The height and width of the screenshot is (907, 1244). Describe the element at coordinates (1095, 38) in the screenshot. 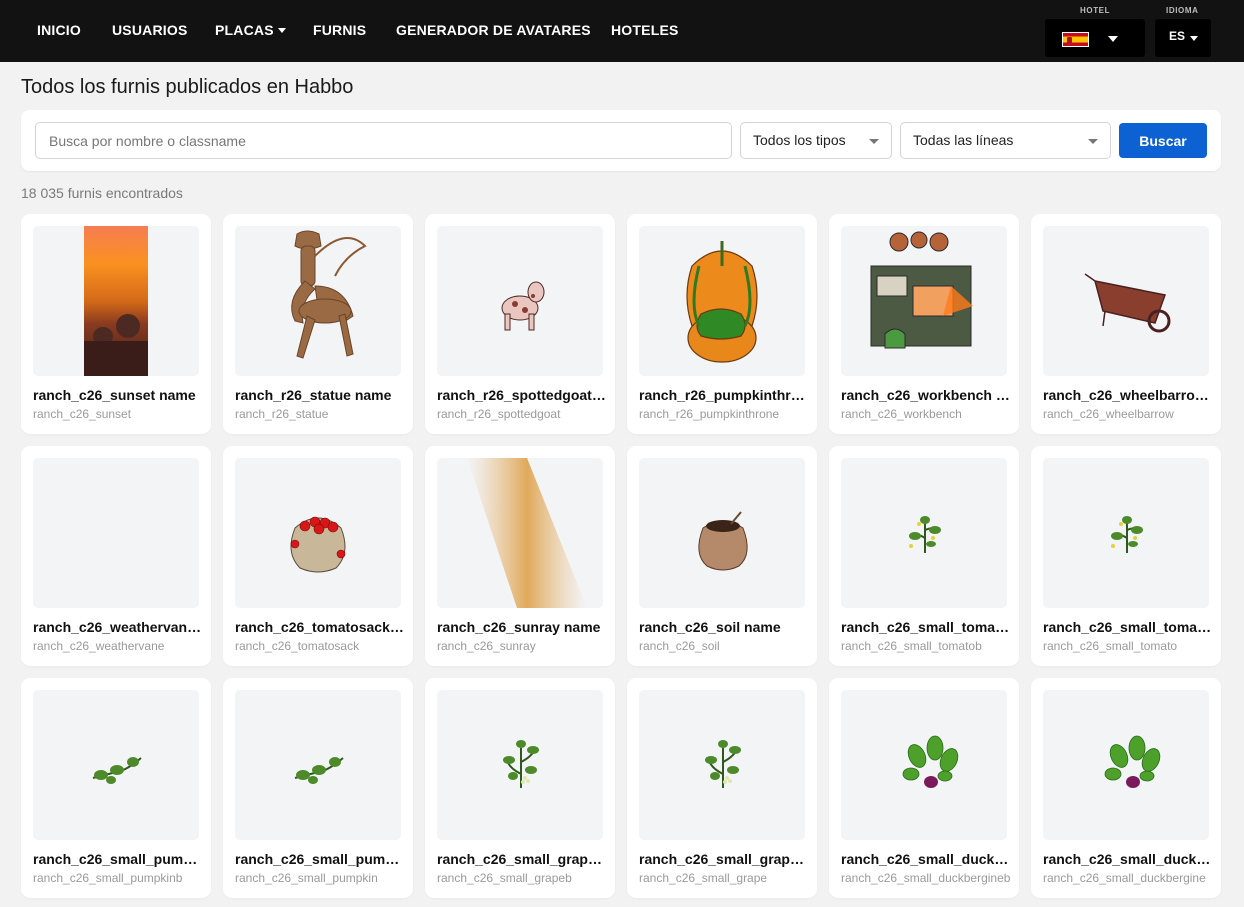

I see `hotel-selector` at that location.